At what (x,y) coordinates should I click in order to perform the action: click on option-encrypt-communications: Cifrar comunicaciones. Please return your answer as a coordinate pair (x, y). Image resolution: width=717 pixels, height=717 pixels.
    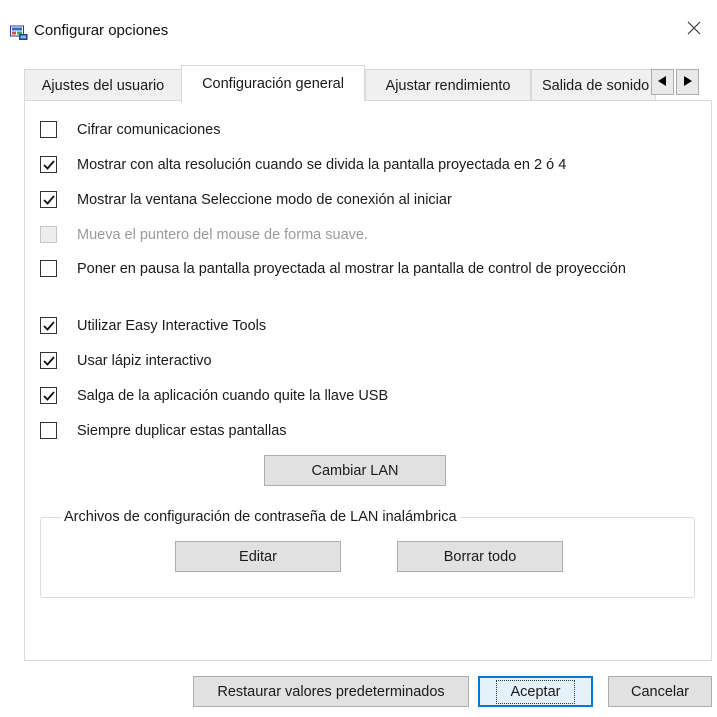
    Looking at the image, I should click on (358, 130).